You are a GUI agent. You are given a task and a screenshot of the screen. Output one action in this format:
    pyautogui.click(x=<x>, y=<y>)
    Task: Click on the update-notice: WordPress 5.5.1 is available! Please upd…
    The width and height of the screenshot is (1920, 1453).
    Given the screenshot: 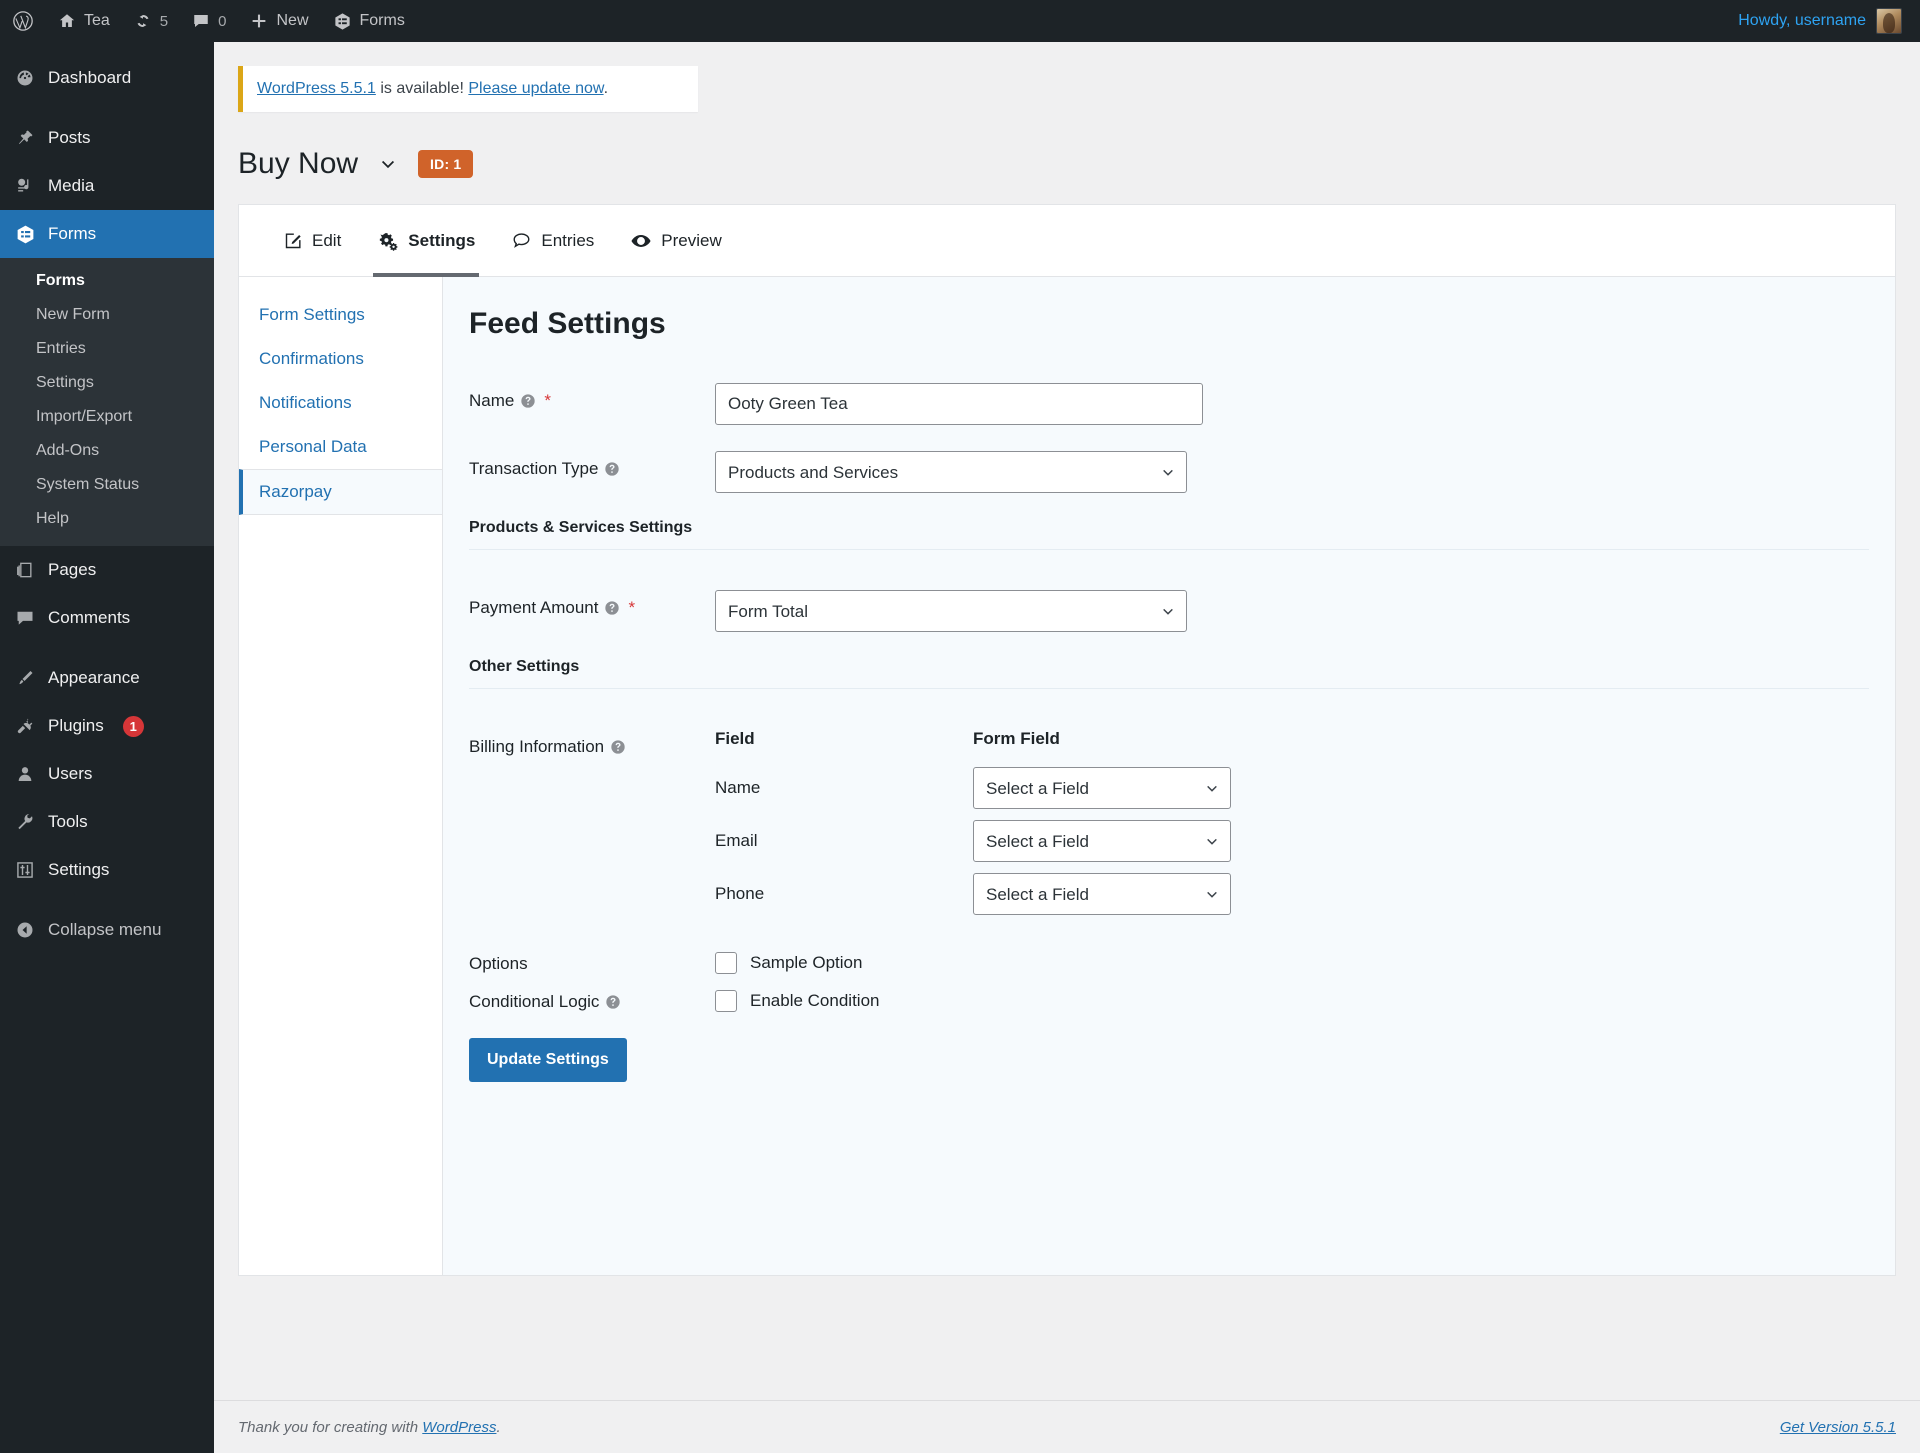 What is the action you would take?
    pyautogui.click(x=468, y=89)
    